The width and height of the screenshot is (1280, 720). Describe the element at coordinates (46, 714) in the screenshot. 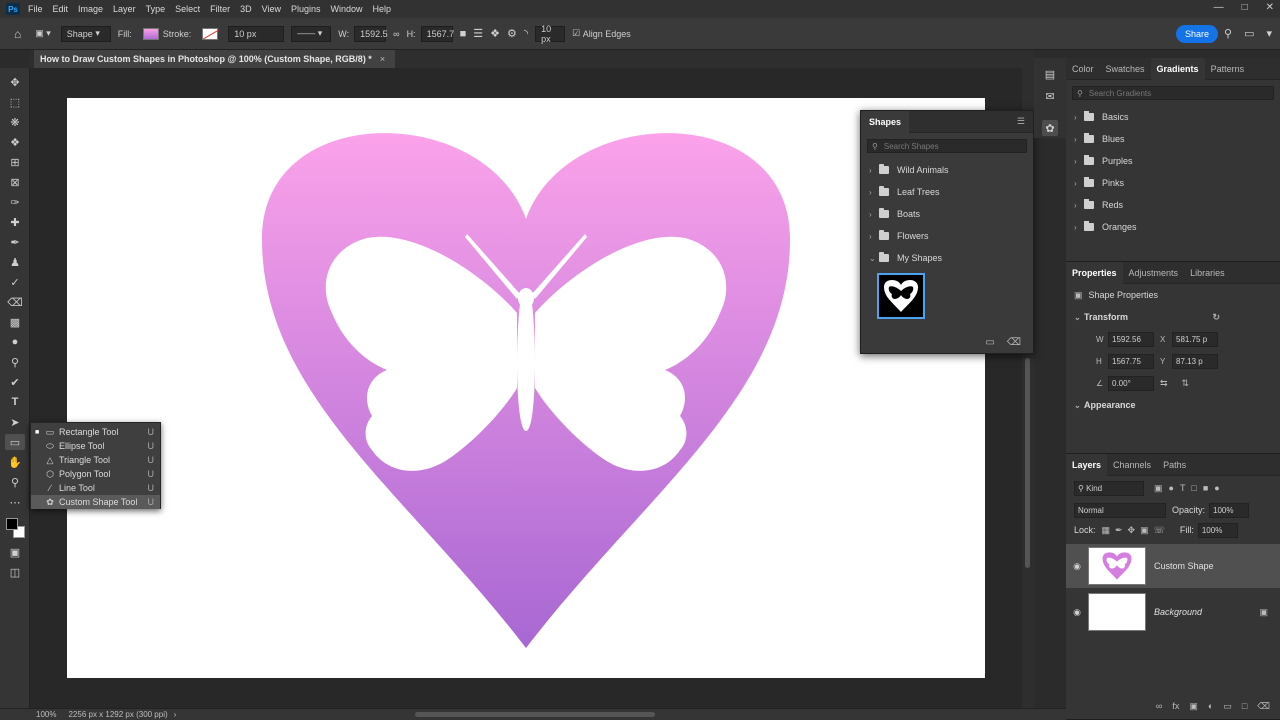

I see `zoom-level: 100%` at that location.